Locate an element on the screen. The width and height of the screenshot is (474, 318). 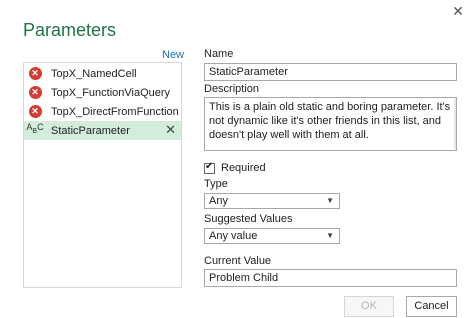
close-icon: ✕ is located at coordinates (458, 11).